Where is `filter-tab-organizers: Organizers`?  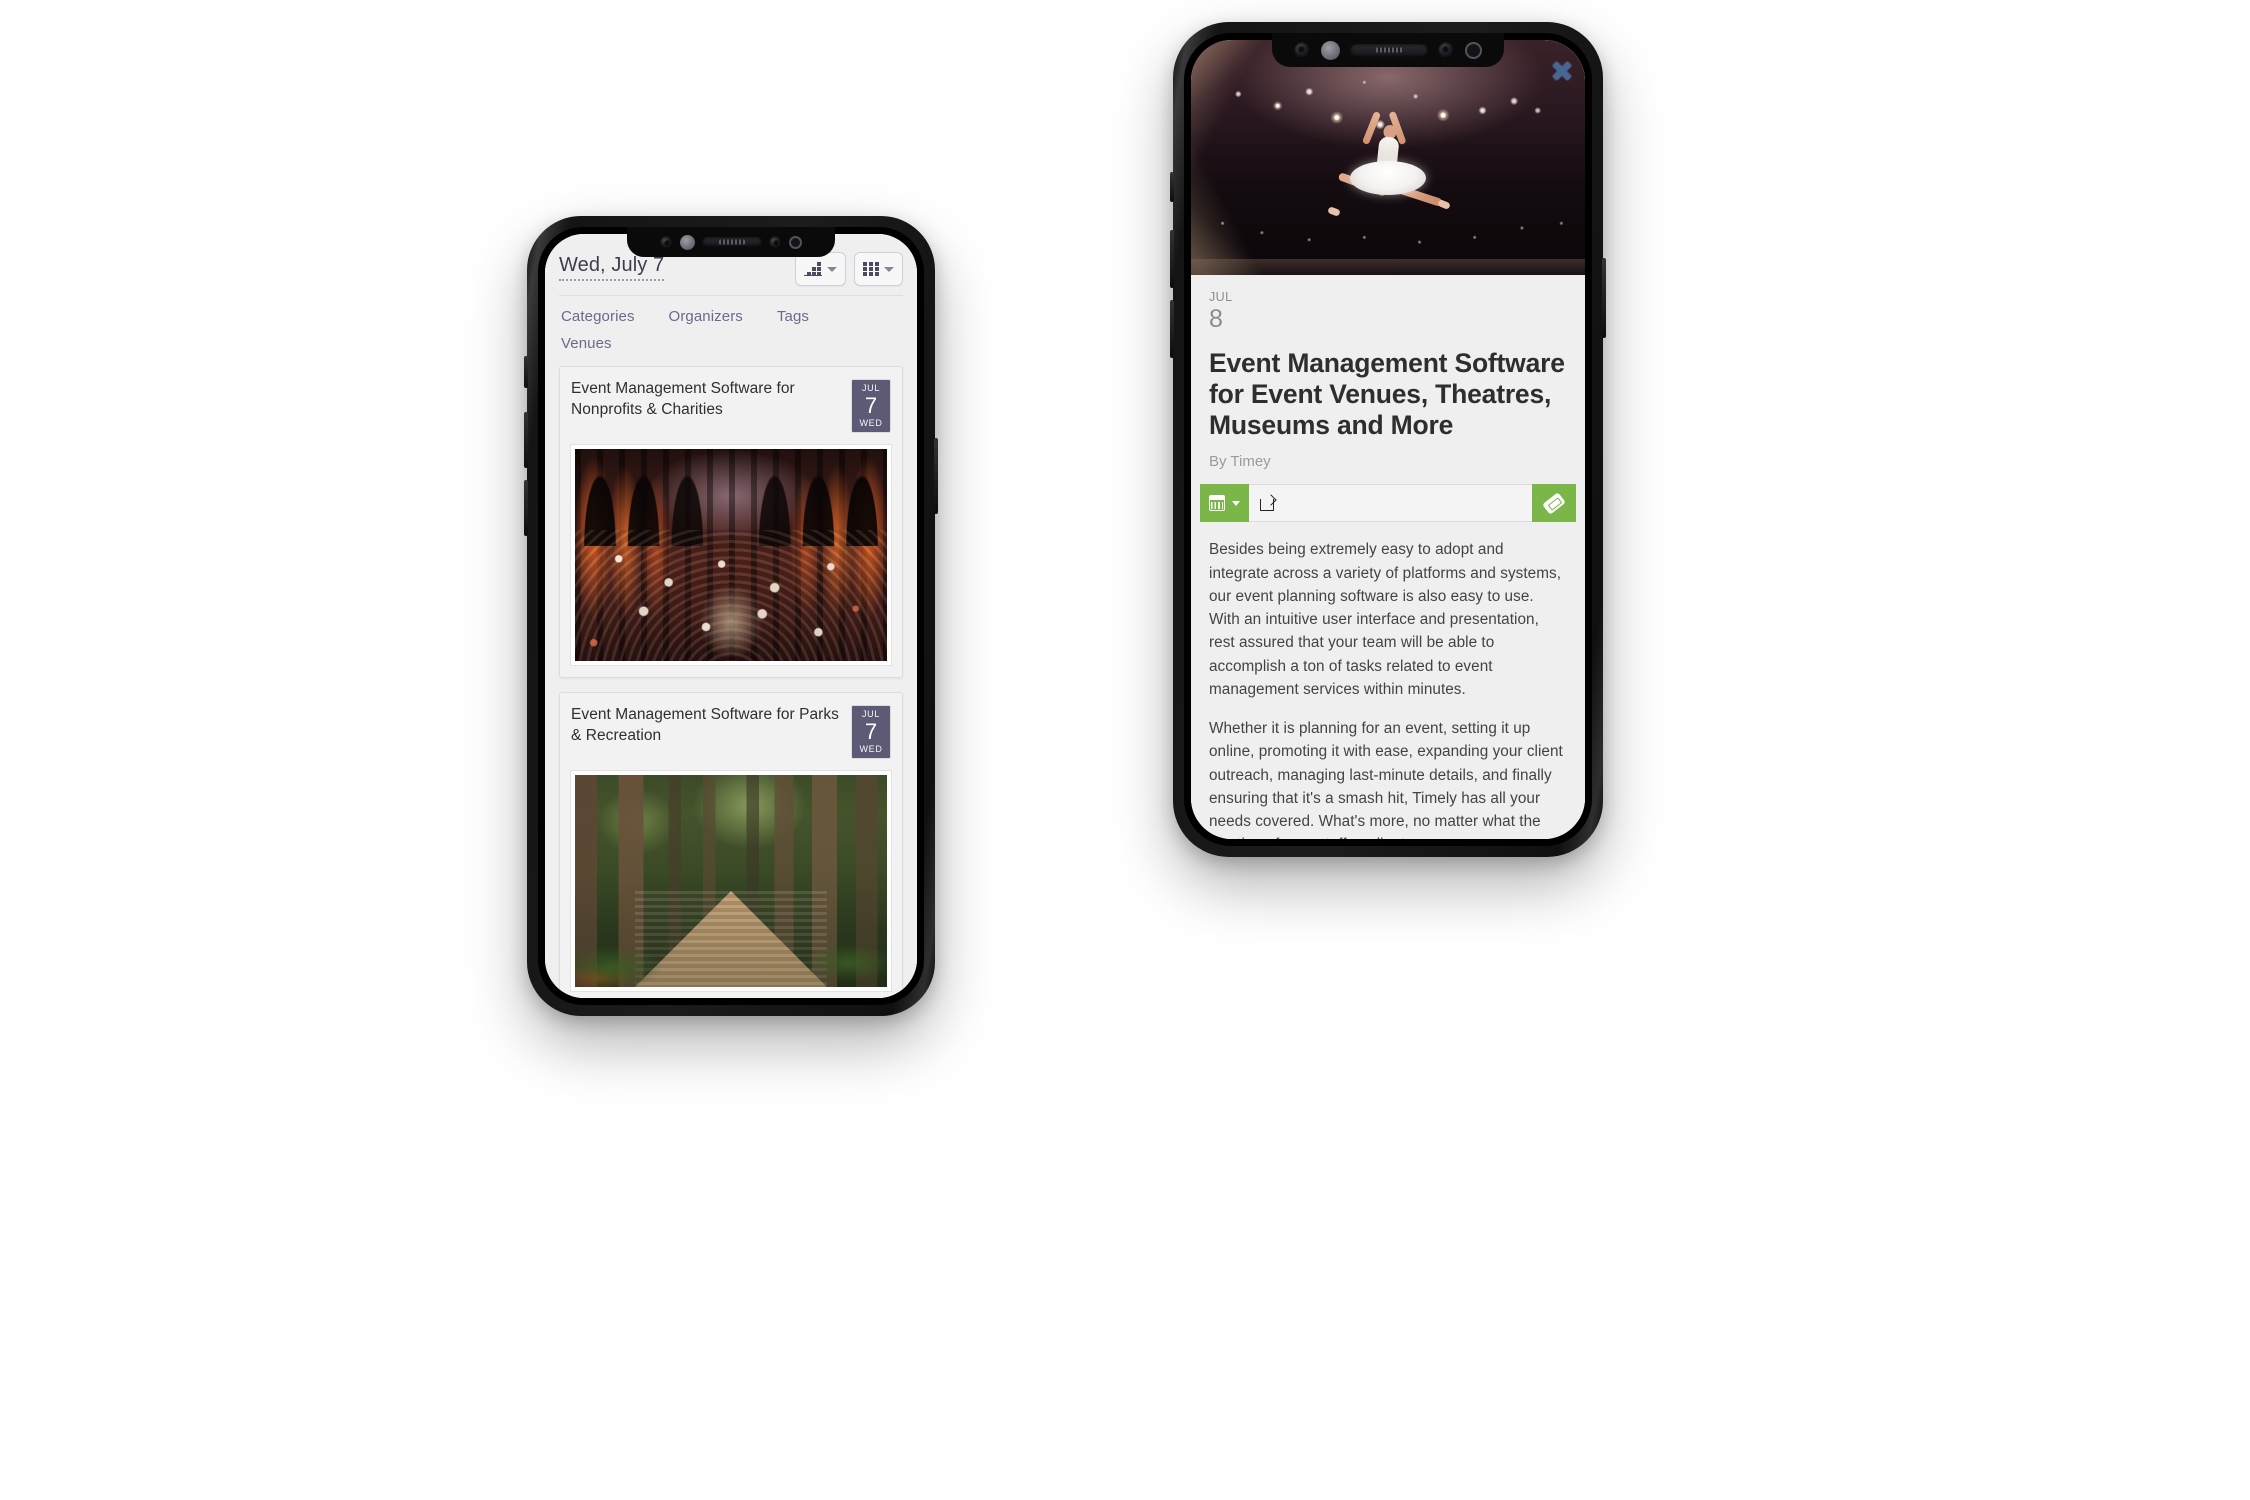 filter-tab-organizers: Organizers is located at coordinates (706, 316).